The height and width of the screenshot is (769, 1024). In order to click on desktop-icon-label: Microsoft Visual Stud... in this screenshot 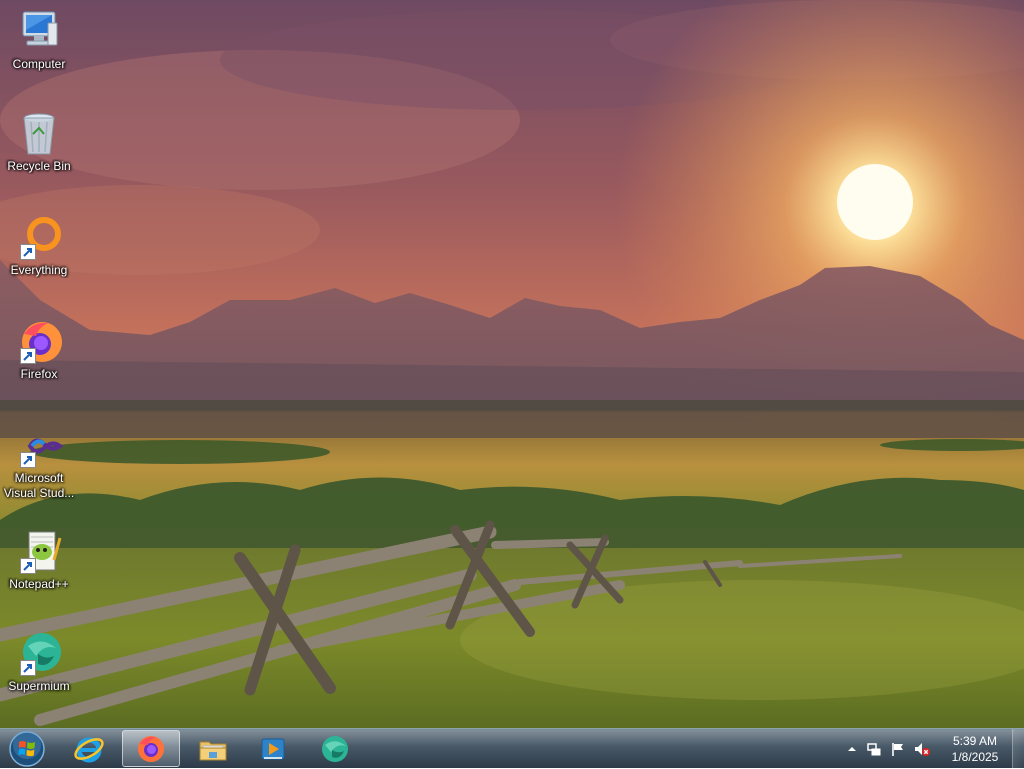, I will do `click(39, 485)`.